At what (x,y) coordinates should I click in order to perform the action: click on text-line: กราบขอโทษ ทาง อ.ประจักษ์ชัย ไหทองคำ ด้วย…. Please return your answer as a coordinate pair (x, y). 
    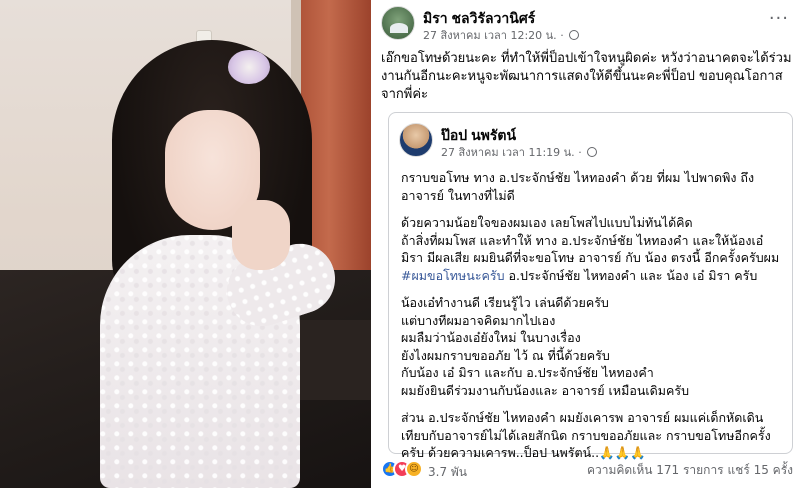
    Looking at the image, I should click on (578, 177).